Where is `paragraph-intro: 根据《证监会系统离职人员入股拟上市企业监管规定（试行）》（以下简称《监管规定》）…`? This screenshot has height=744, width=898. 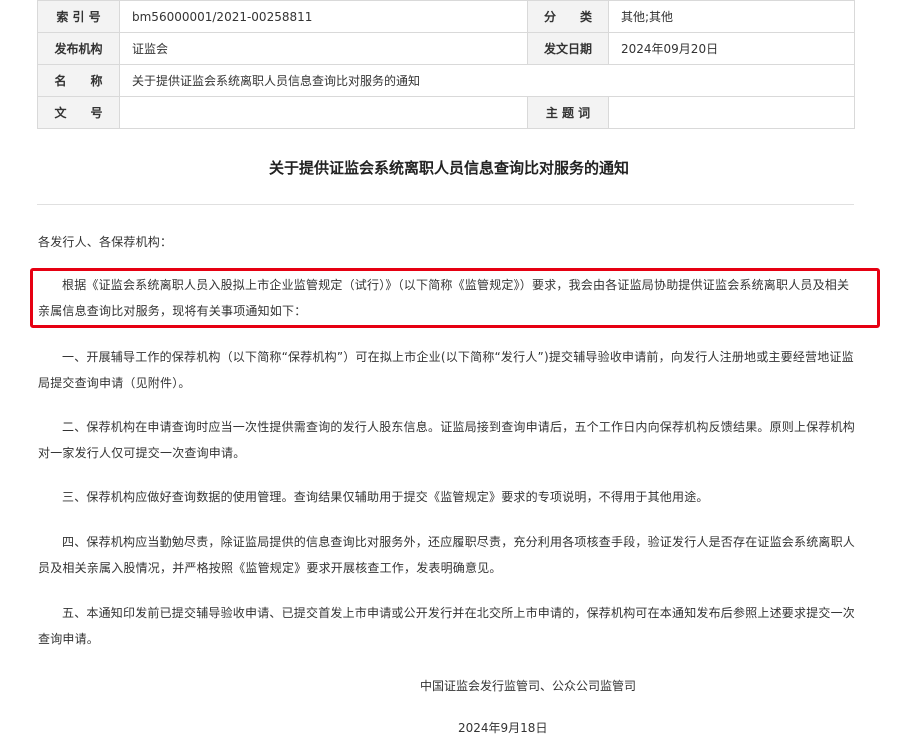 paragraph-intro: 根据《证监会系统离职人员入股拟上市企业监管规定（试行）》（以下简称《监管规定》）… is located at coordinates (444, 298).